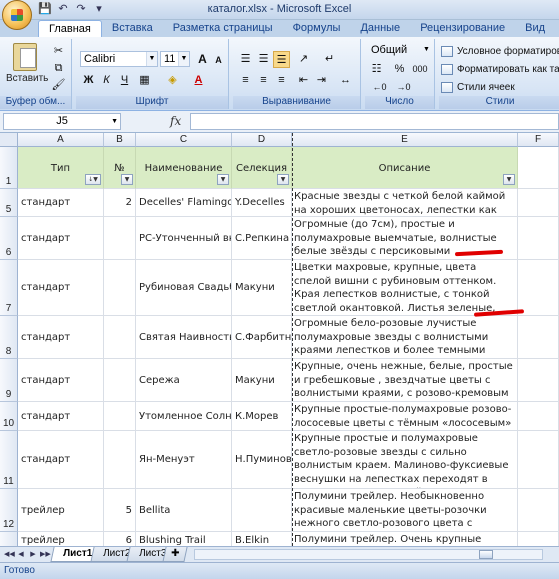  Describe the element at coordinates (106, 80) in the screenshot. I see `italic-button: К` at that location.